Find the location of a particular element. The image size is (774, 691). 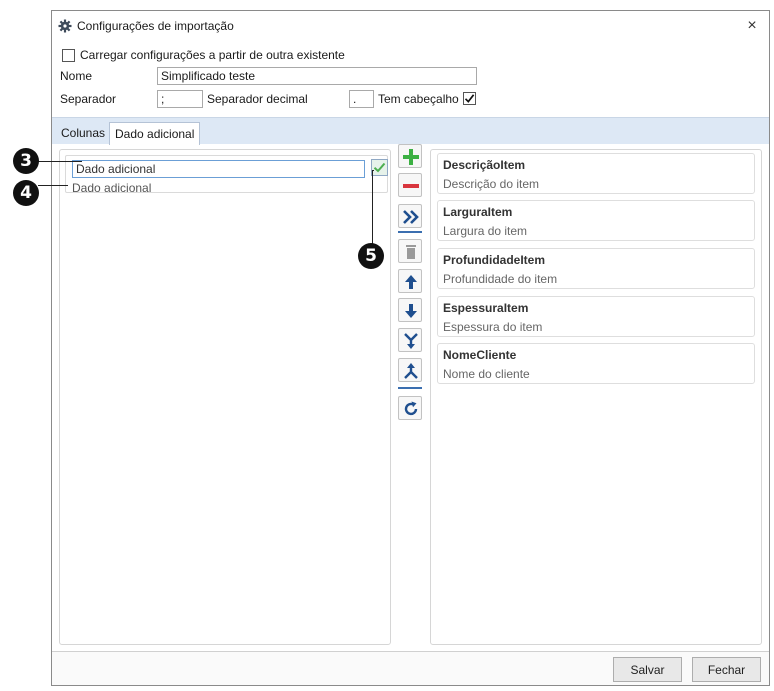

delete-button is located at coordinates (410, 251).